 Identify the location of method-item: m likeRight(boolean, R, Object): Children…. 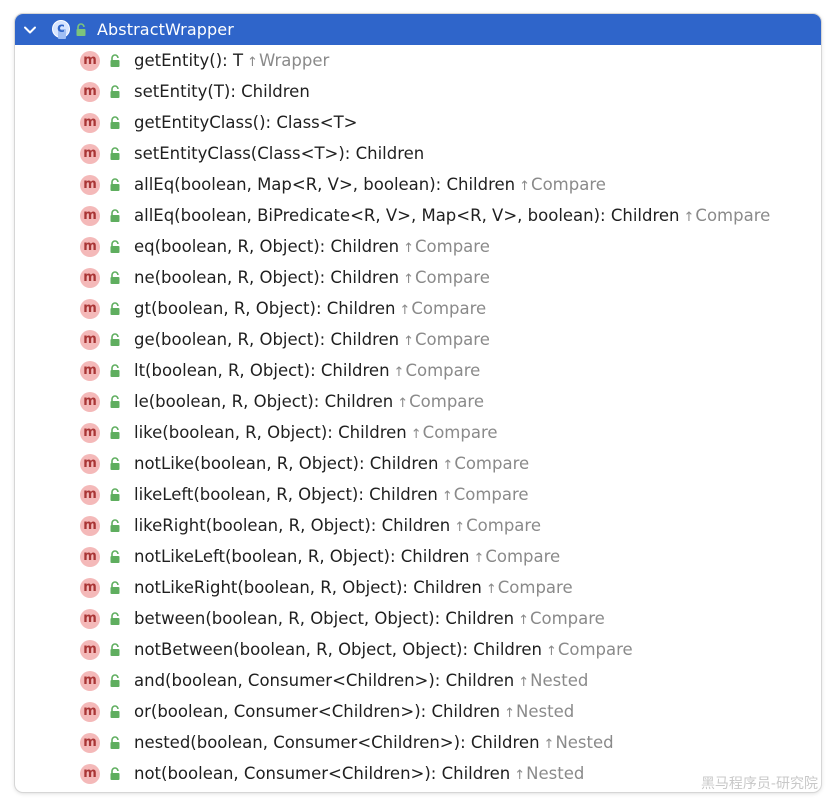
(418, 525).